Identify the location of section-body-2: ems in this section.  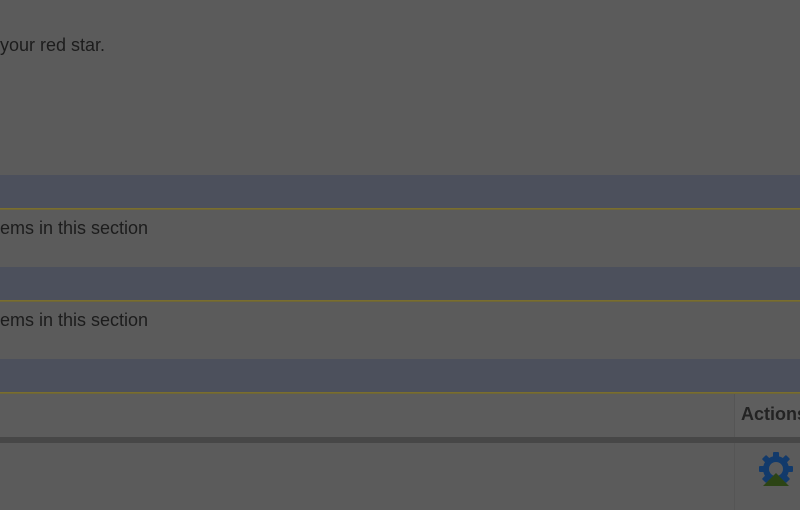
(400, 330).